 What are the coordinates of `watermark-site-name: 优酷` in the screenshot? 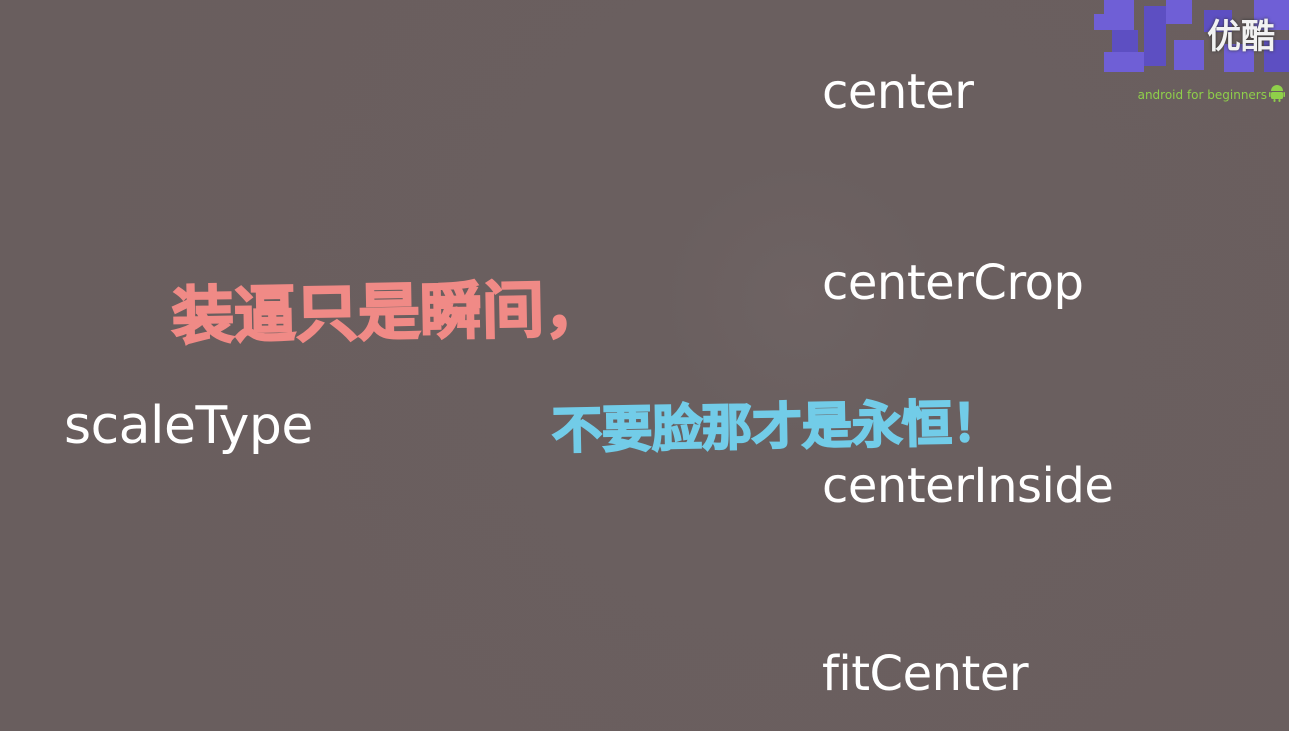 It's located at (1241, 37).